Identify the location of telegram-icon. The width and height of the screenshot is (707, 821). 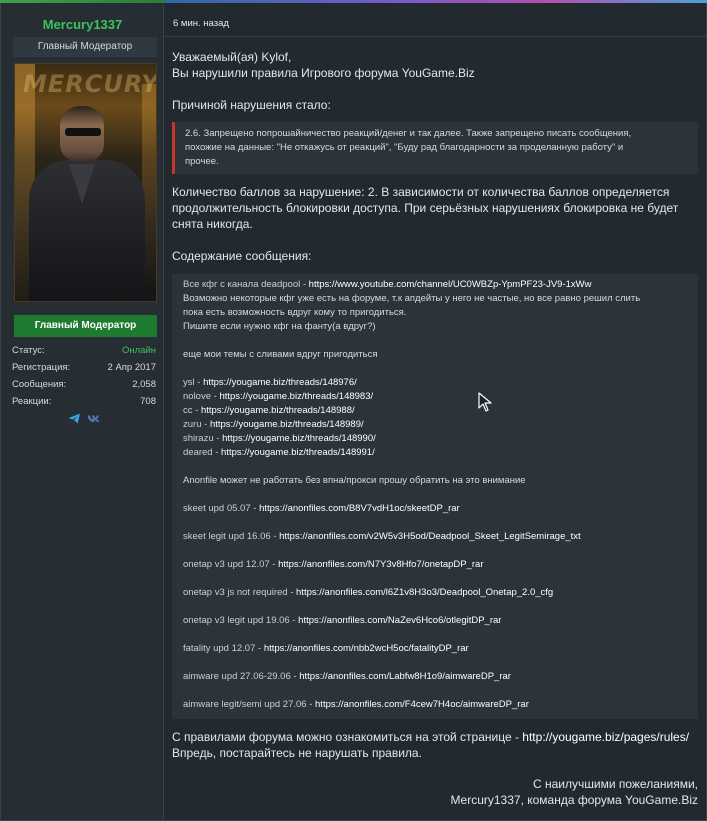
(74, 418).